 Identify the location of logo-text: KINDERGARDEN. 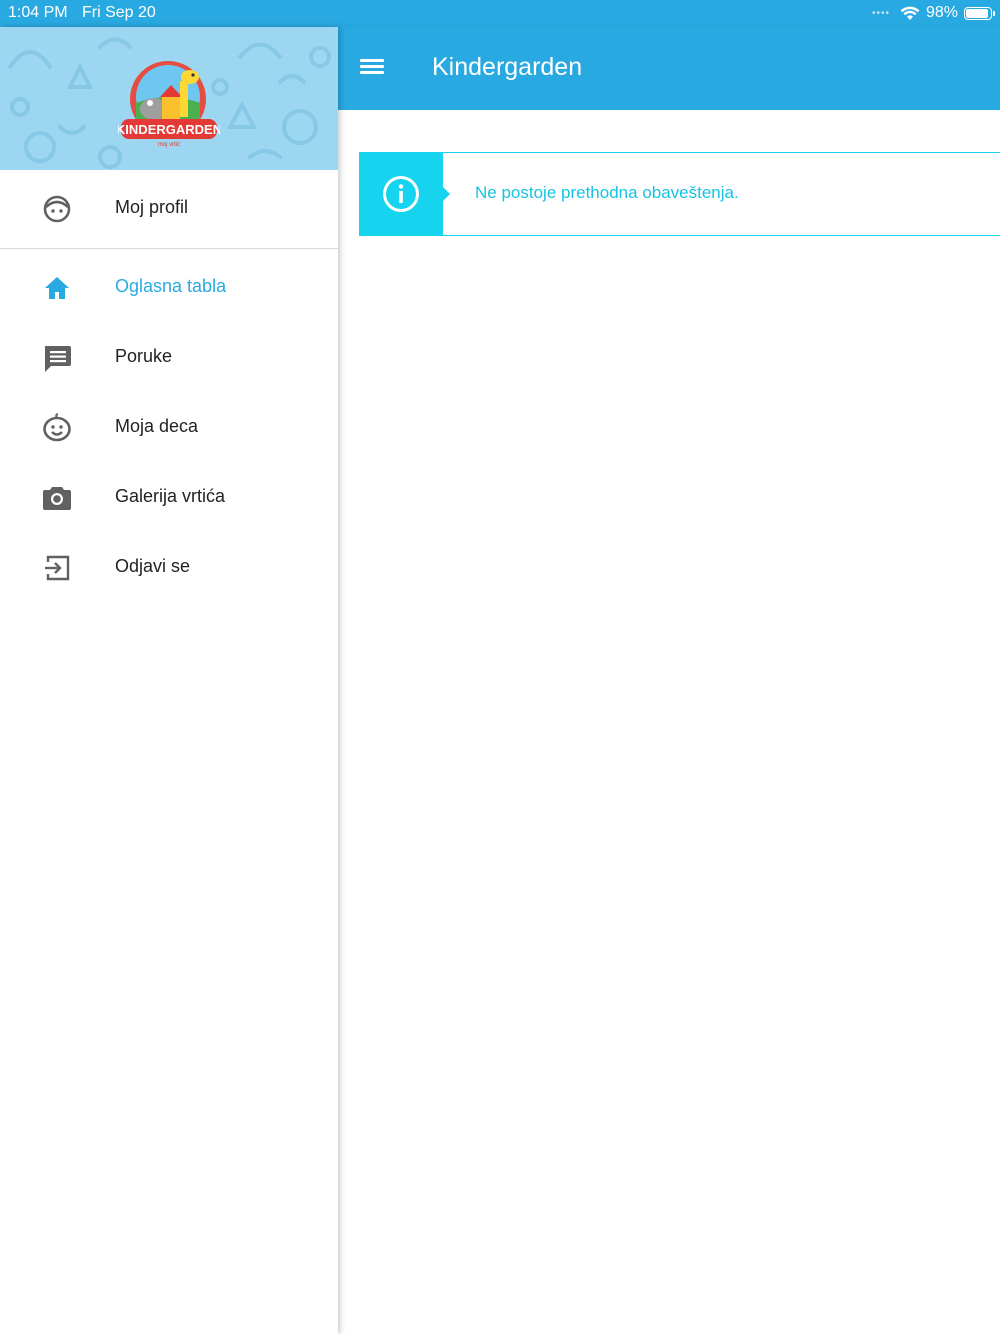
(169, 129).